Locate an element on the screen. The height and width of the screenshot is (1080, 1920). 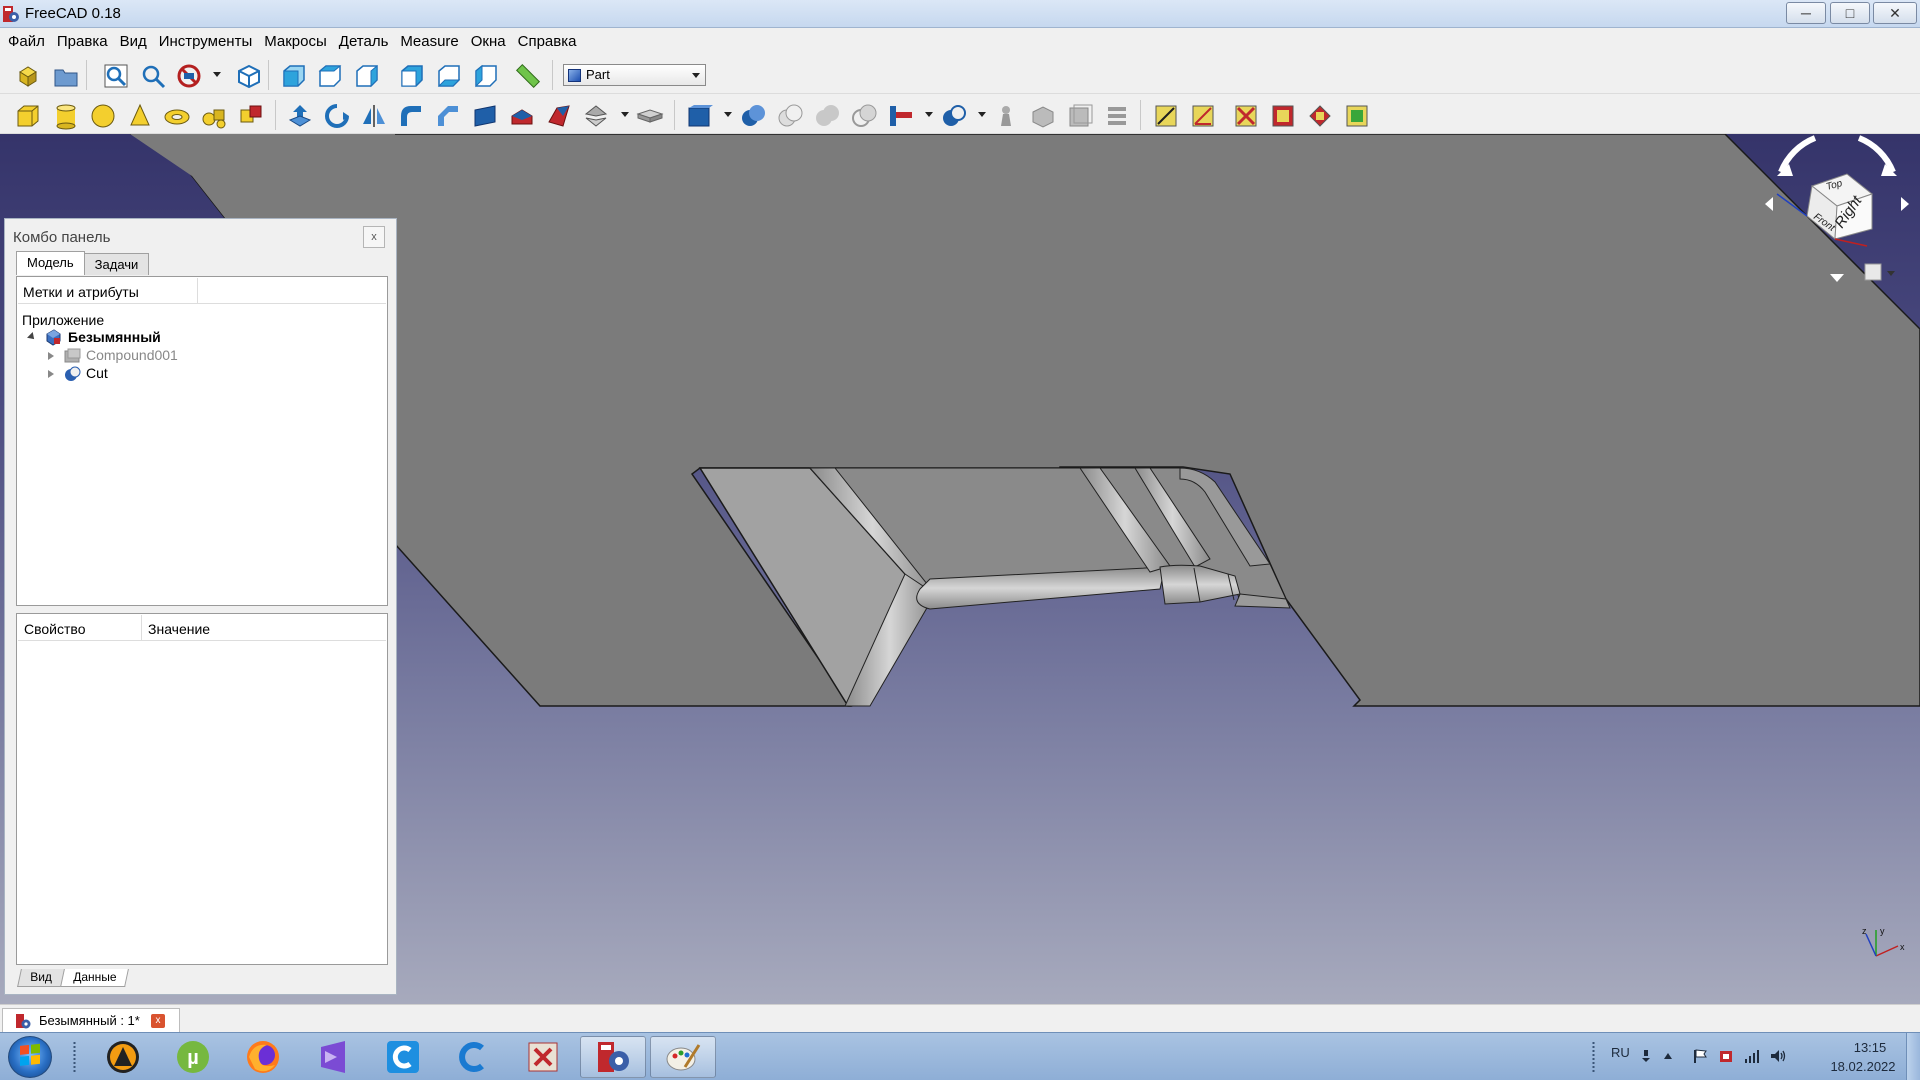
compound-tools-icon is located at coordinates (700, 116).